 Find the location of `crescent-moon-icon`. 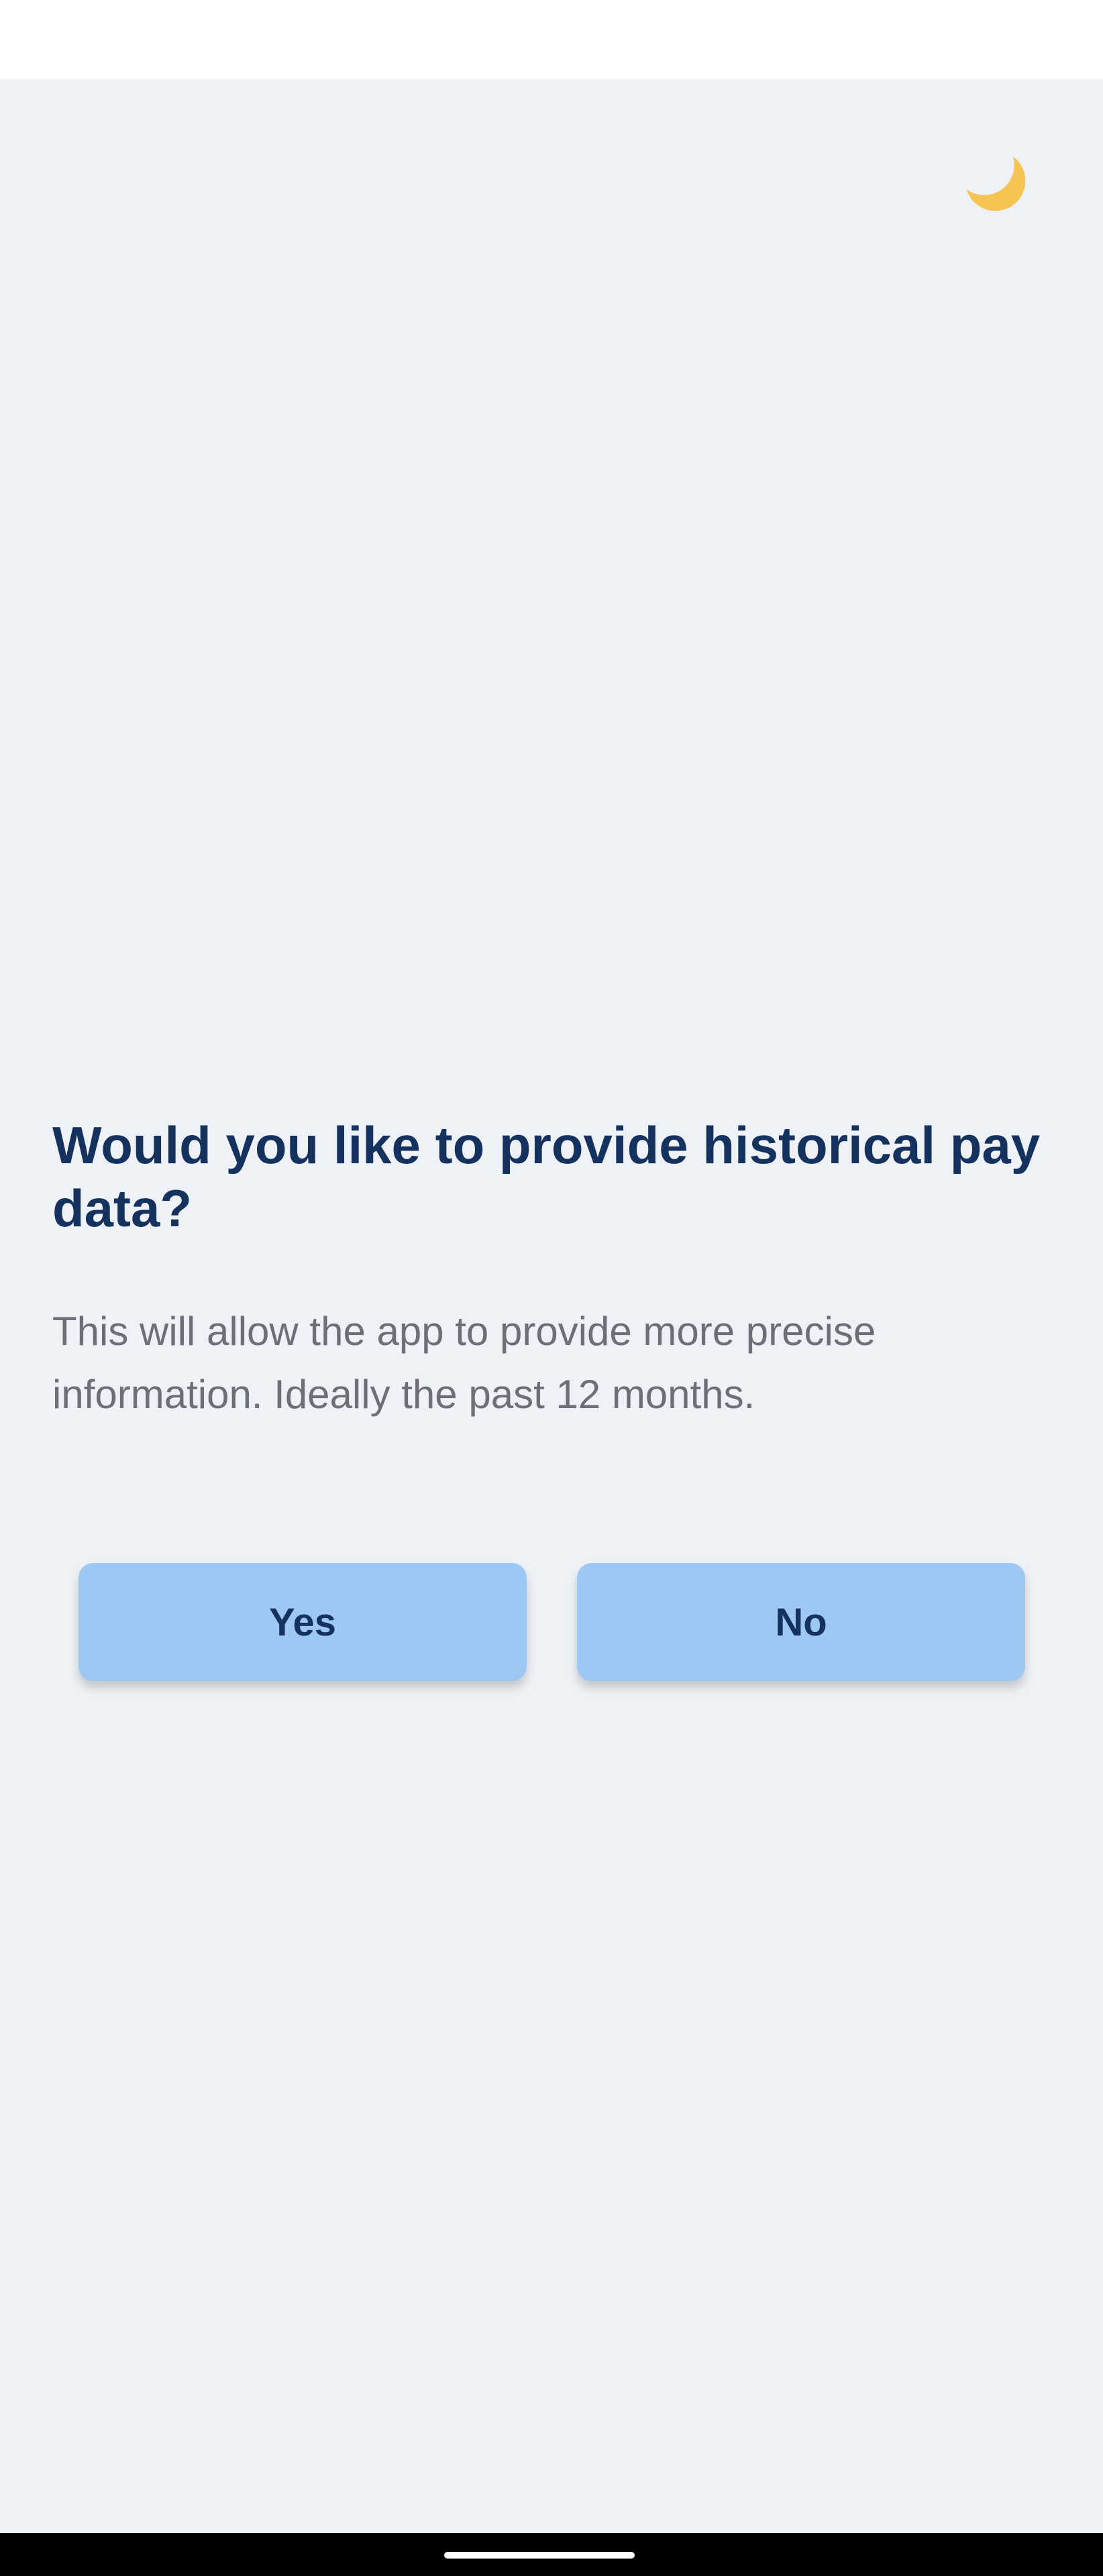

crescent-moon-icon is located at coordinates (996, 180).